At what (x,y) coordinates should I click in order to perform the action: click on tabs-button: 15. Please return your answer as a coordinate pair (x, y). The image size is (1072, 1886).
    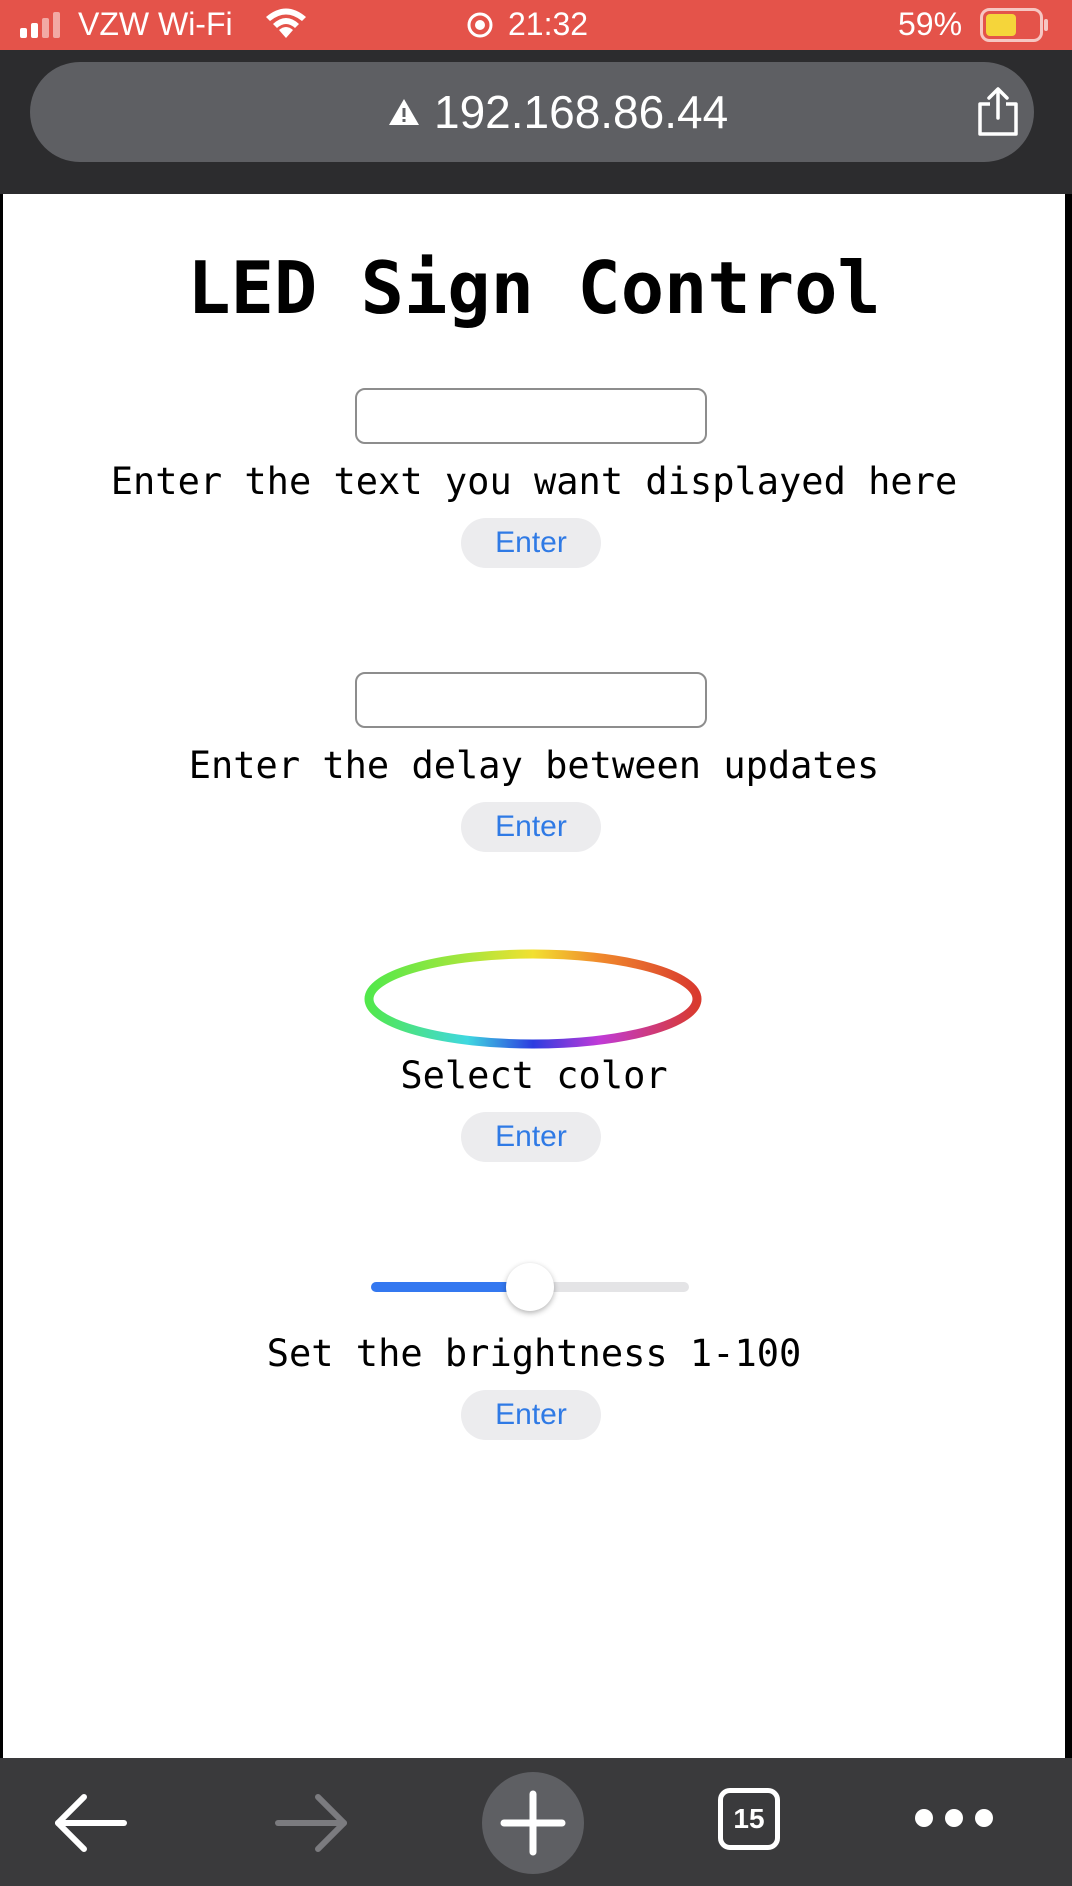
    Looking at the image, I should click on (753, 1823).